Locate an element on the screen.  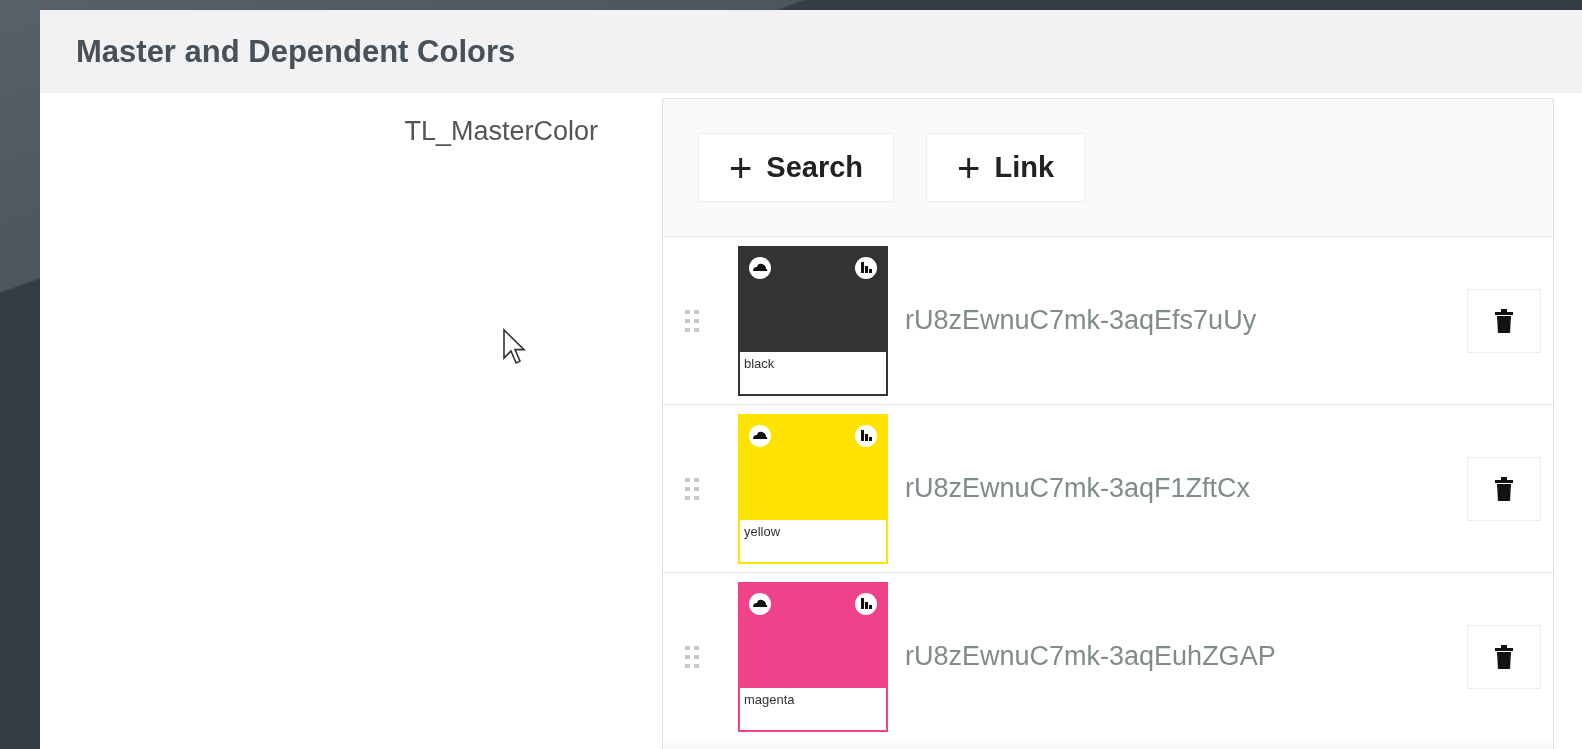
swatch-name: black is located at coordinates (759, 363).